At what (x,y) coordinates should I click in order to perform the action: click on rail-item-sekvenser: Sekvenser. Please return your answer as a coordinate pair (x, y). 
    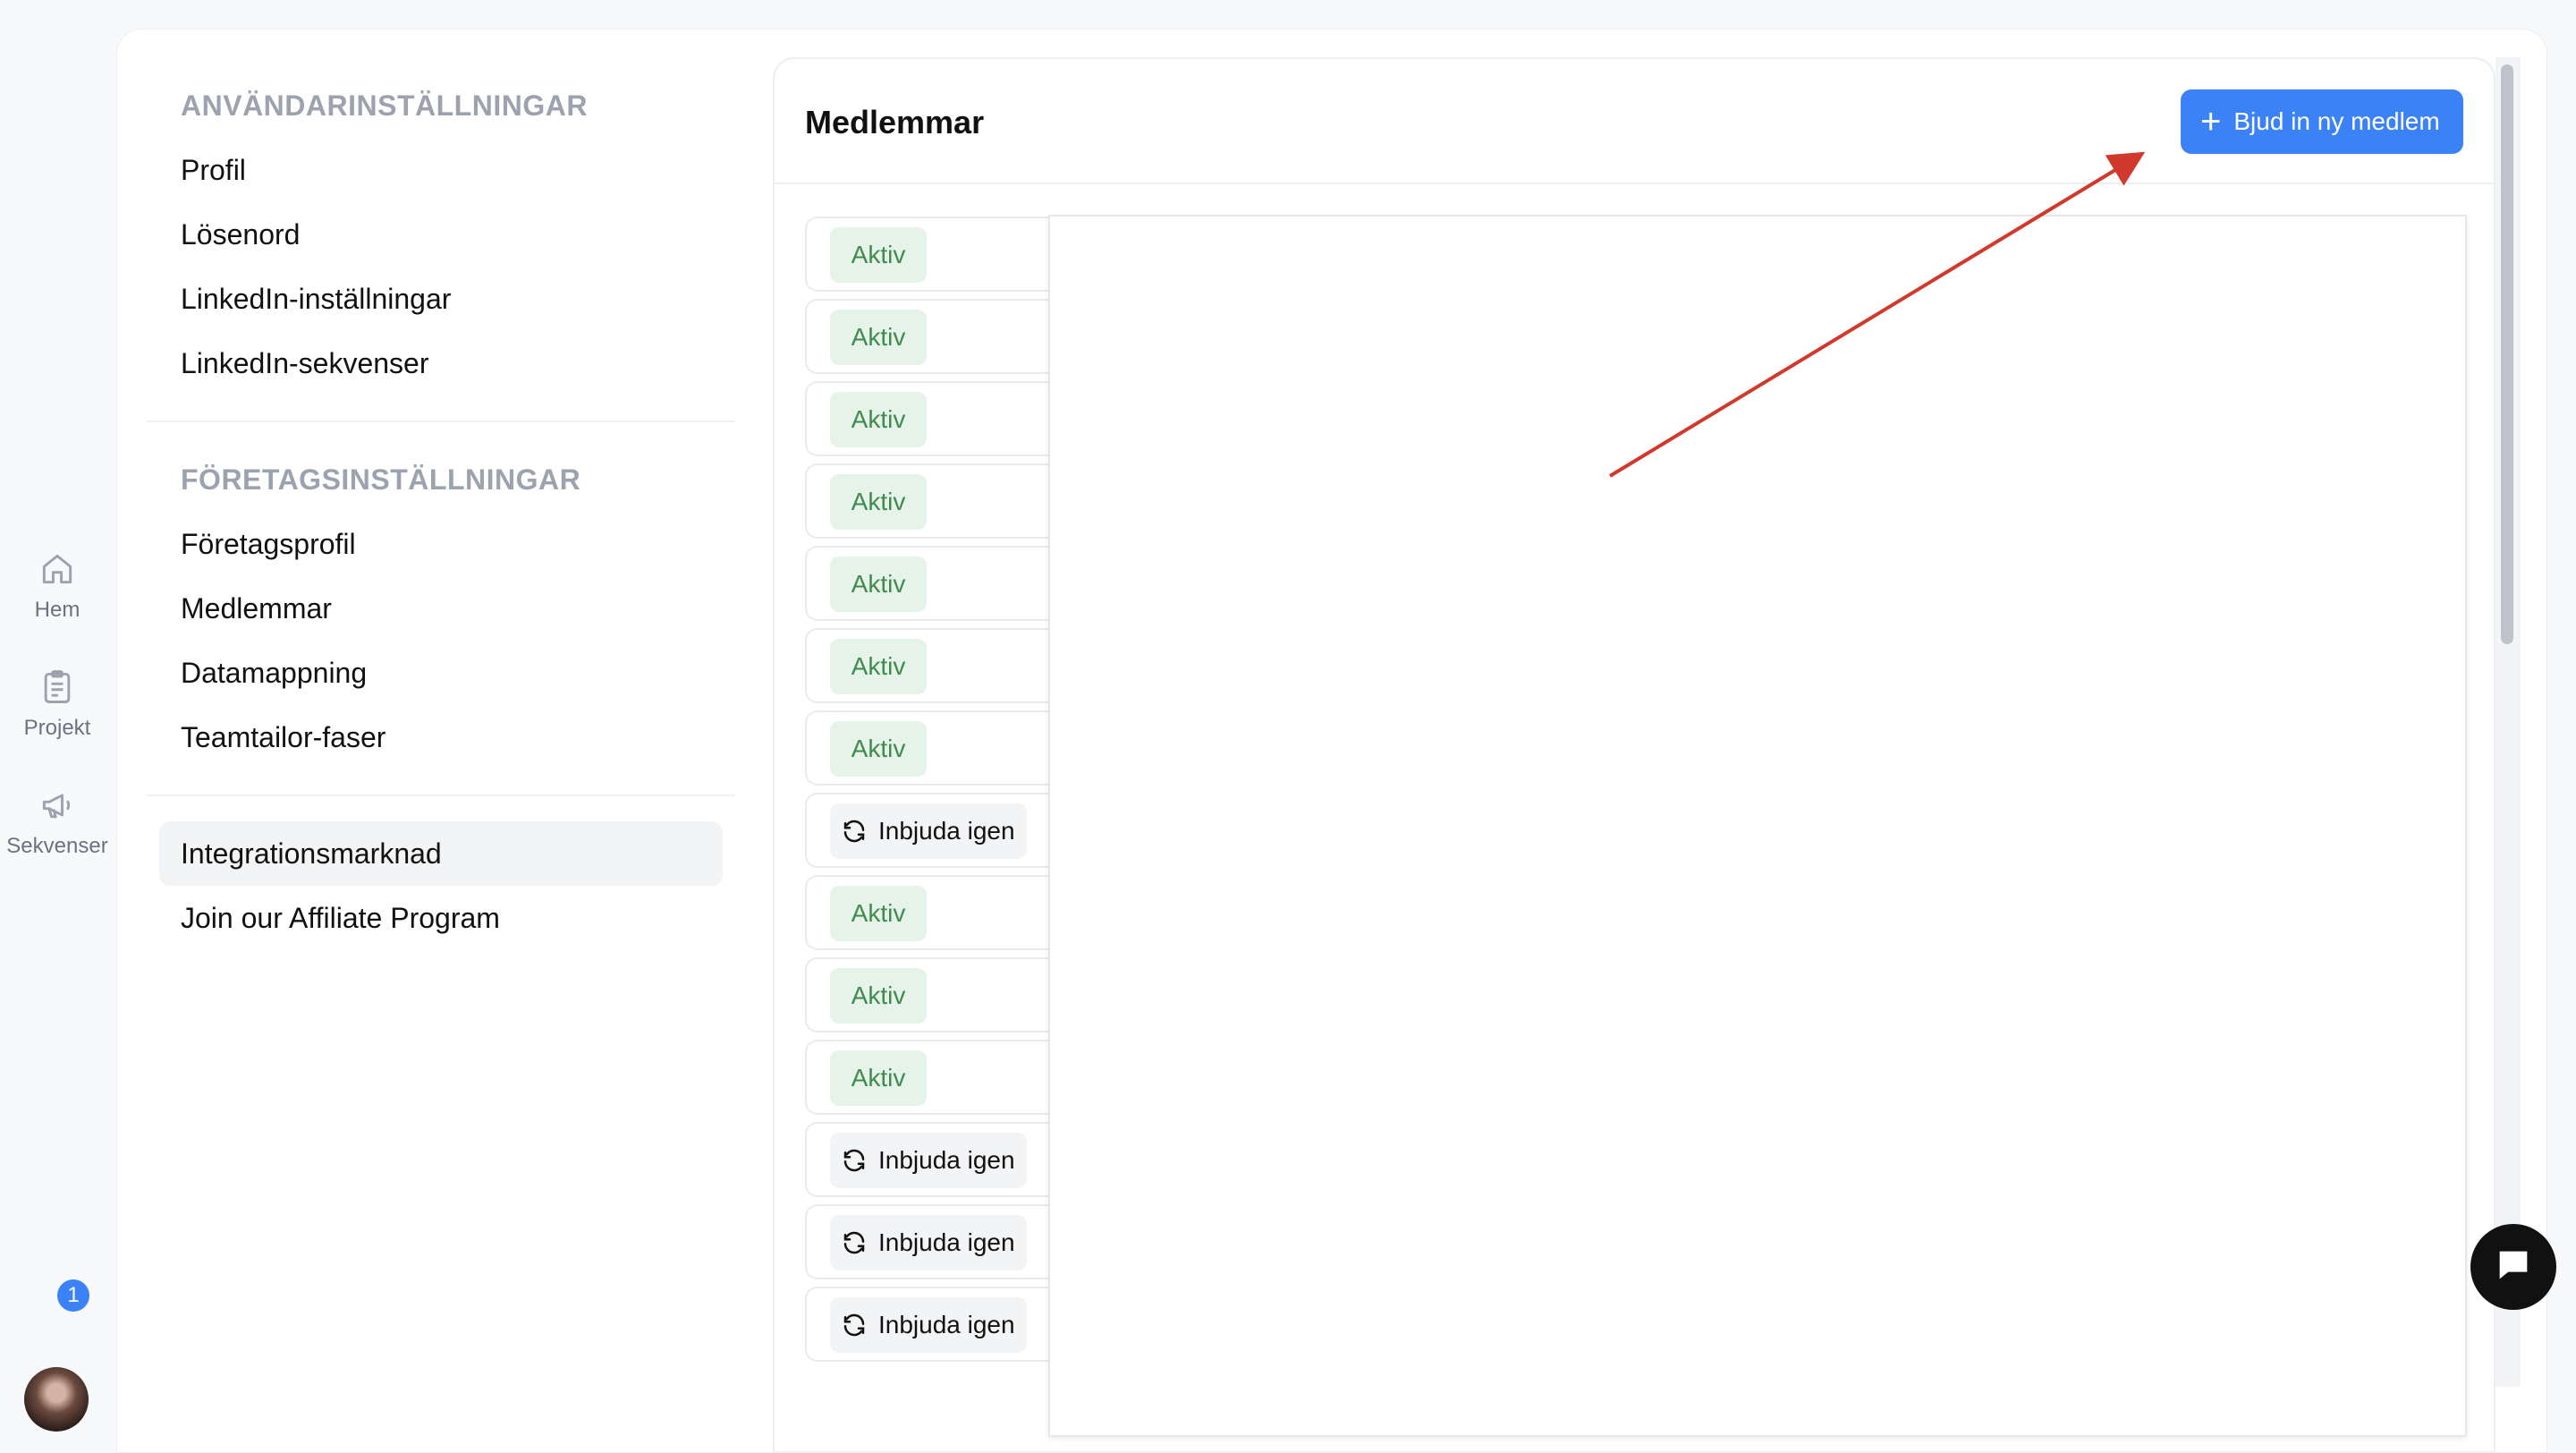
    Looking at the image, I should click on (57, 822).